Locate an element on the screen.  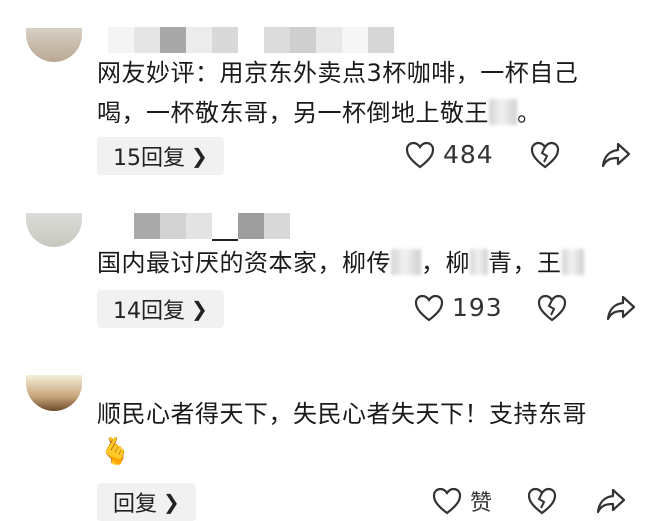
comment-actions: 赞 is located at coordinates (529, 501).